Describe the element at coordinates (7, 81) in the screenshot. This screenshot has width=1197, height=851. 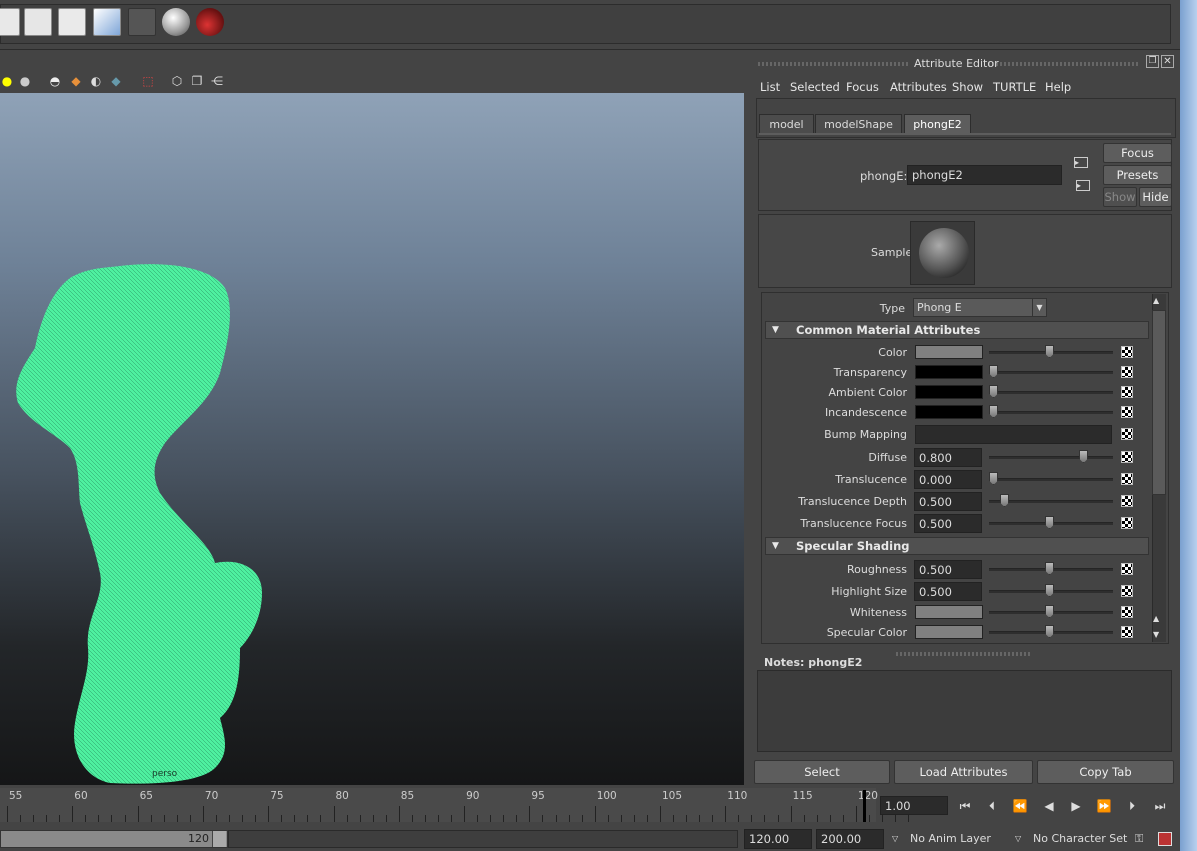
I see `light-icon: ●` at that location.